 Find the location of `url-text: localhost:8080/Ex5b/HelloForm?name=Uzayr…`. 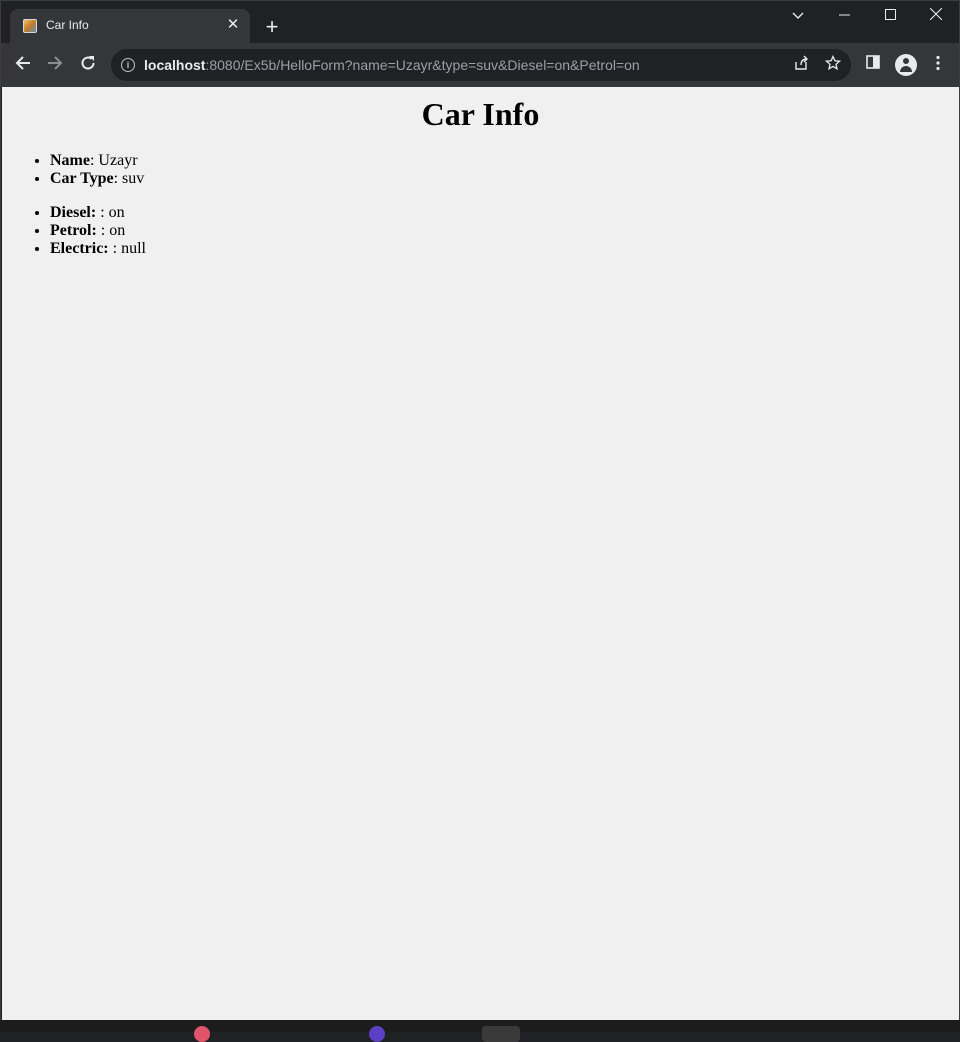

url-text: localhost:8080/Ex5b/HelloForm?name=Uzayr… is located at coordinates (392, 65).